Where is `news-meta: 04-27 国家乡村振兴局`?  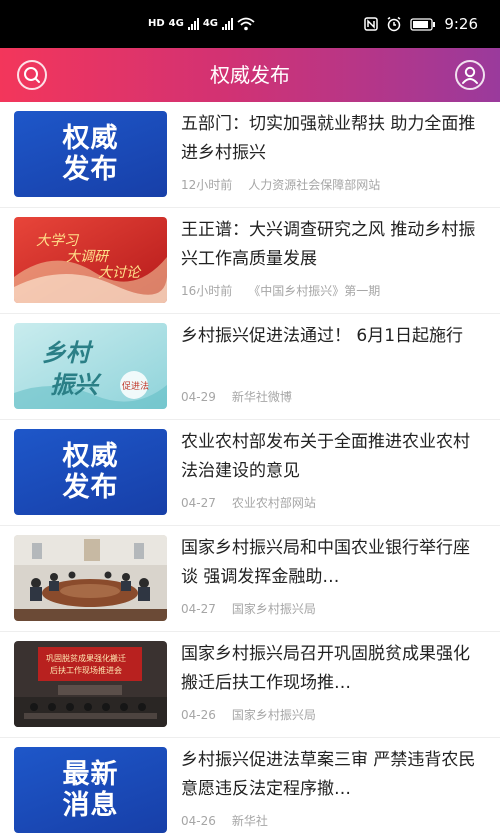
news-meta: 04-27 国家乡村振兴局 is located at coordinates (248, 609).